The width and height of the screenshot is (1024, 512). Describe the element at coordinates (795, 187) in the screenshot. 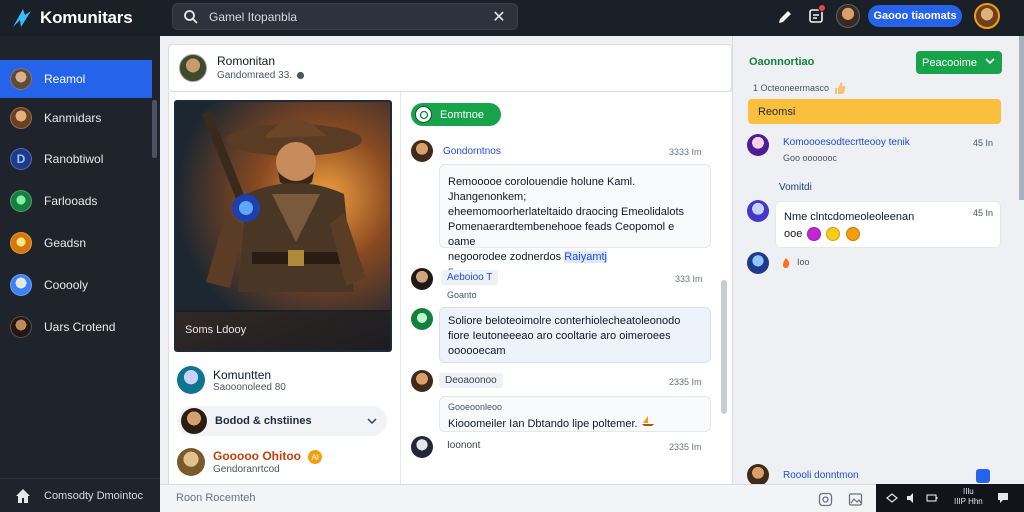

I see `section-heading: Vomitdi` at that location.